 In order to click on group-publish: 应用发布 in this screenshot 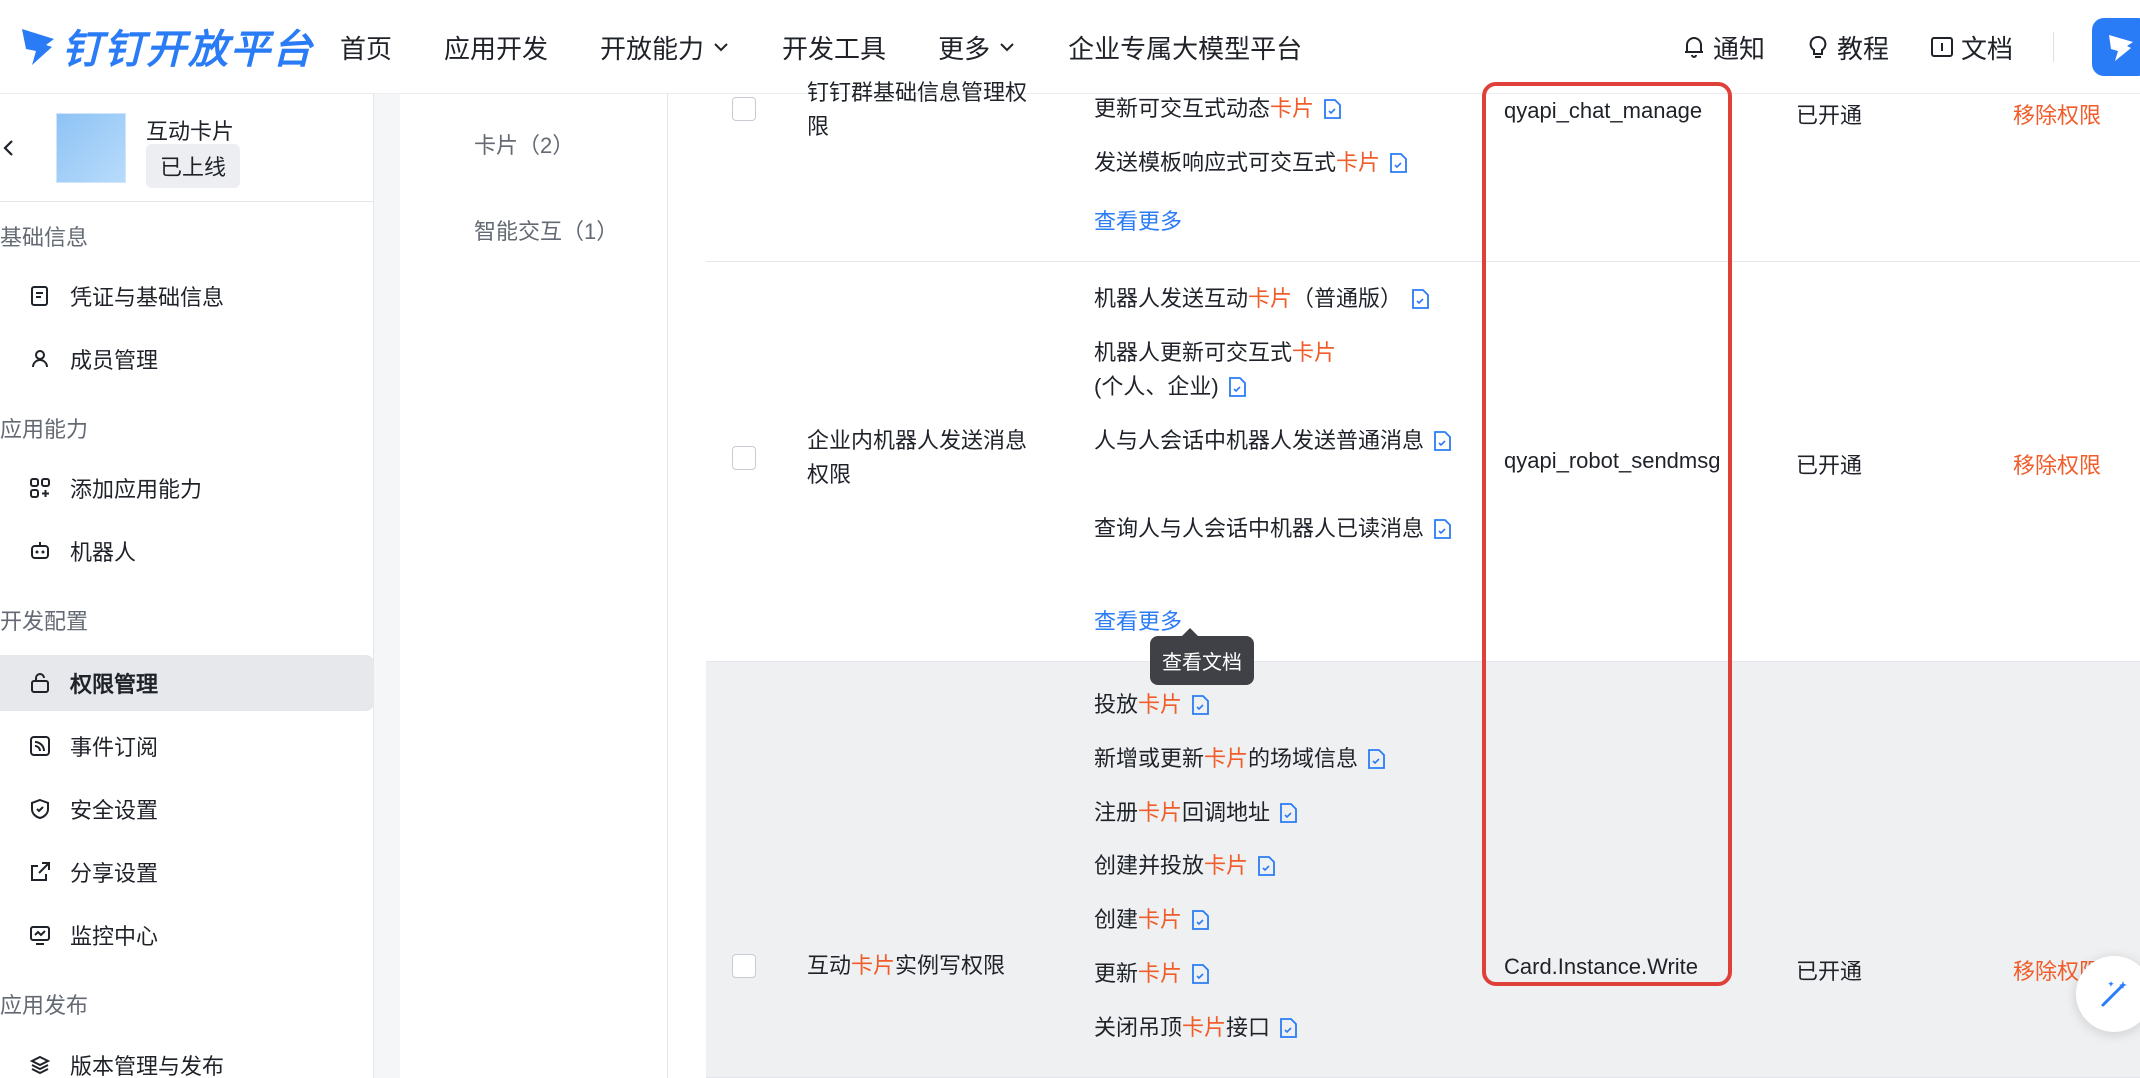, I will do `click(44, 1005)`.